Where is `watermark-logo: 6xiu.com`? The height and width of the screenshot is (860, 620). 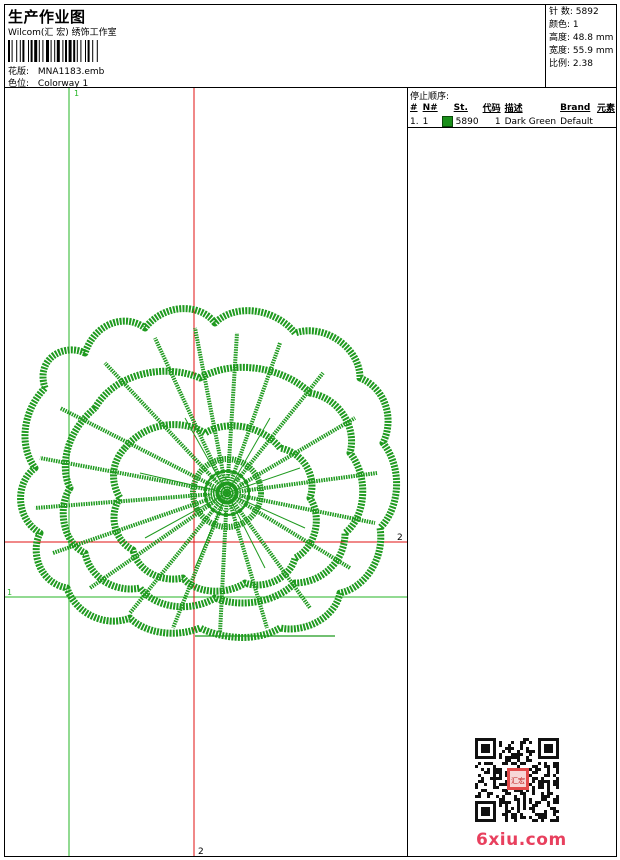
watermark-logo: 6xiu.com is located at coordinates (521, 840).